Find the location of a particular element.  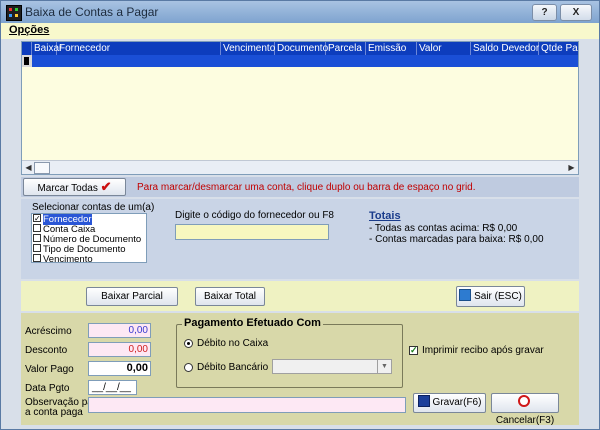

cancel-icon is located at coordinates (523, 401).